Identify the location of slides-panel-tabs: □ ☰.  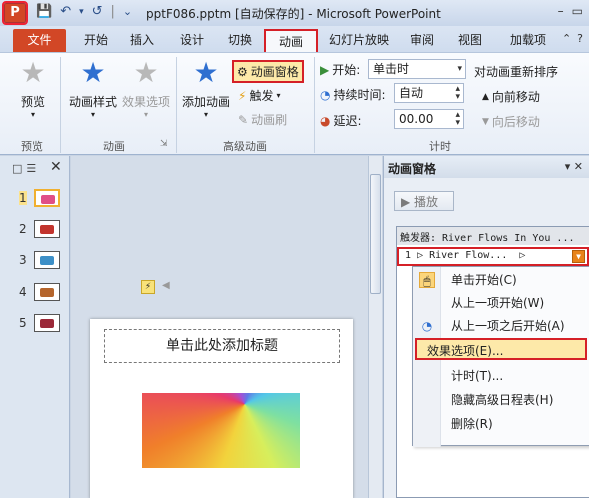
(24, 168).